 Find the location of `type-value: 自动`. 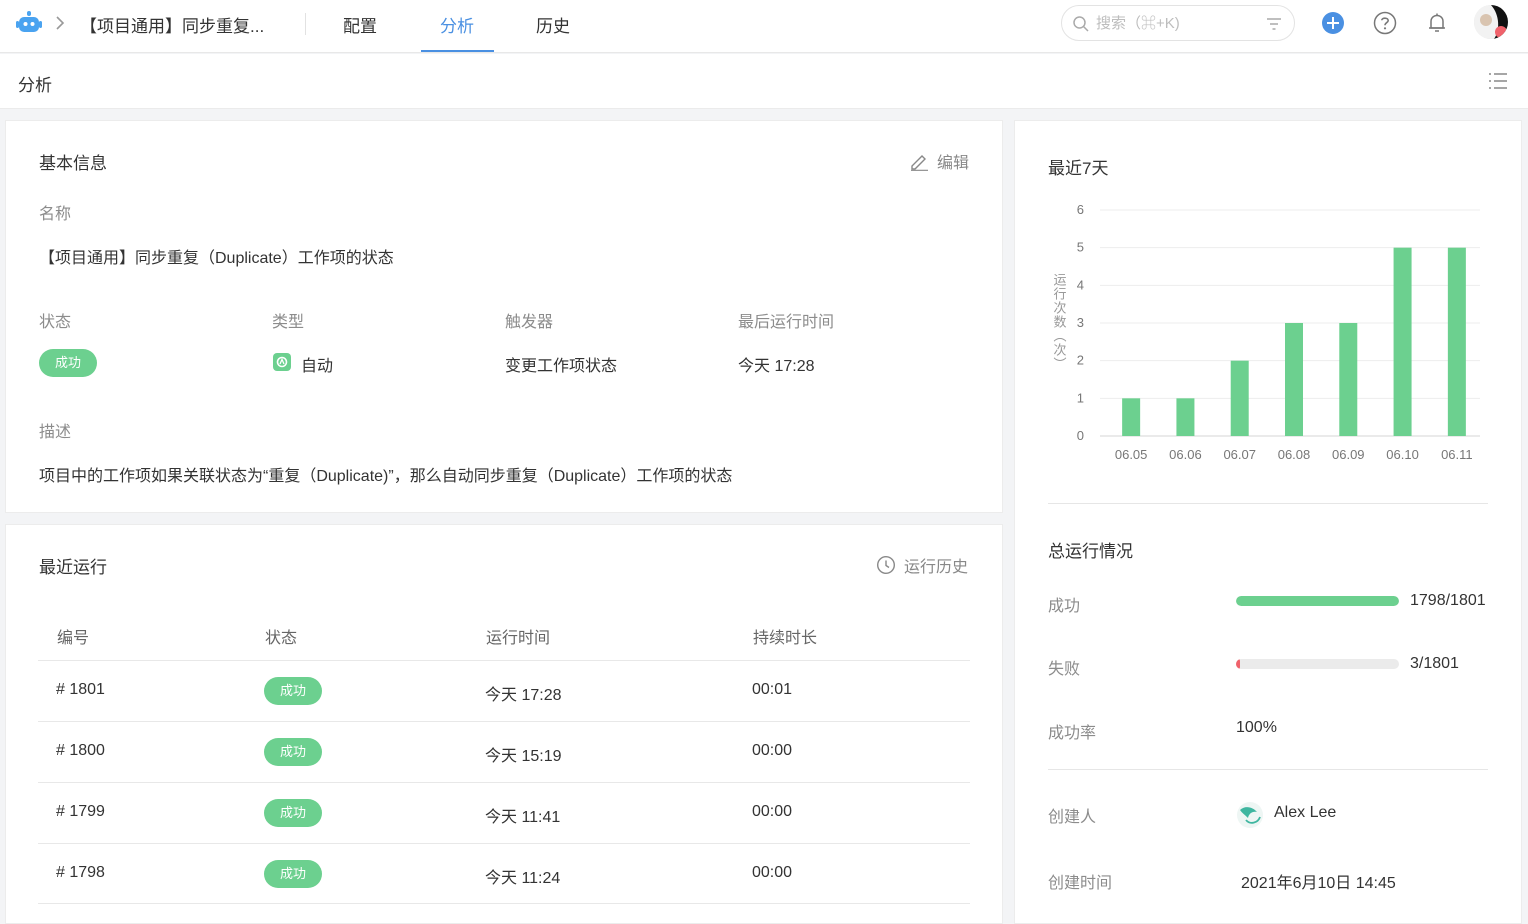

type-value: 自动 is located at coordinates (317, 366).